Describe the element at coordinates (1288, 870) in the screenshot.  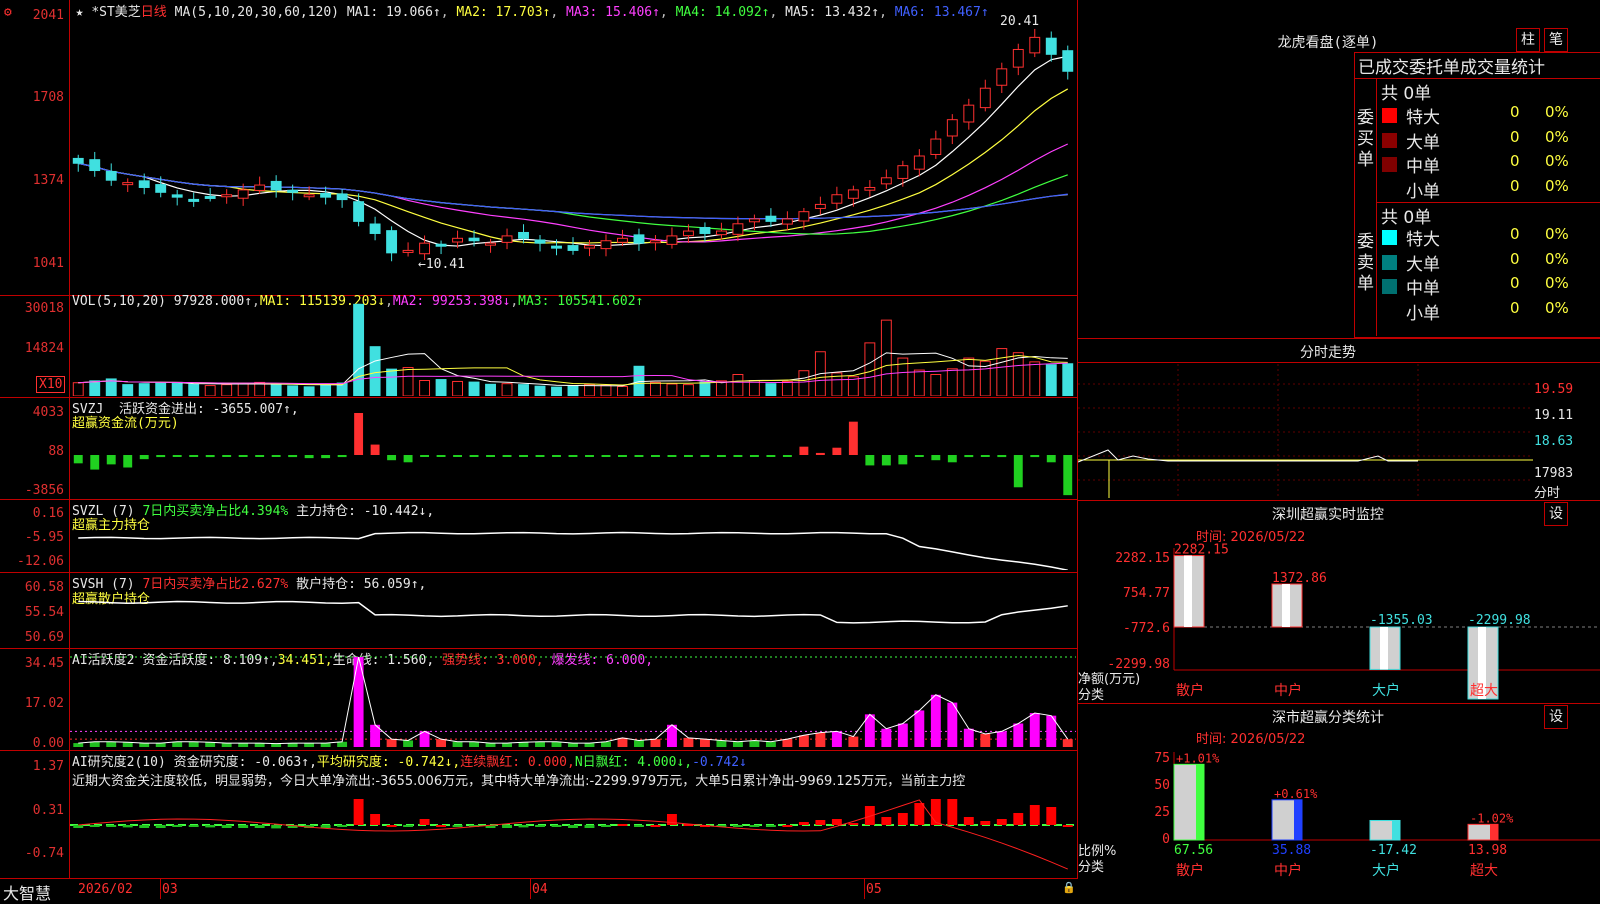
I see `szcls-category: 中户` at that location.